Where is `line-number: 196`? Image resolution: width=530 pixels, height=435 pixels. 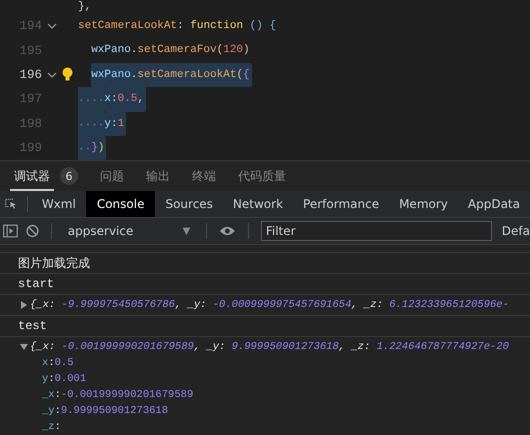 line-number: 196 is located at coordinates (30, 75).